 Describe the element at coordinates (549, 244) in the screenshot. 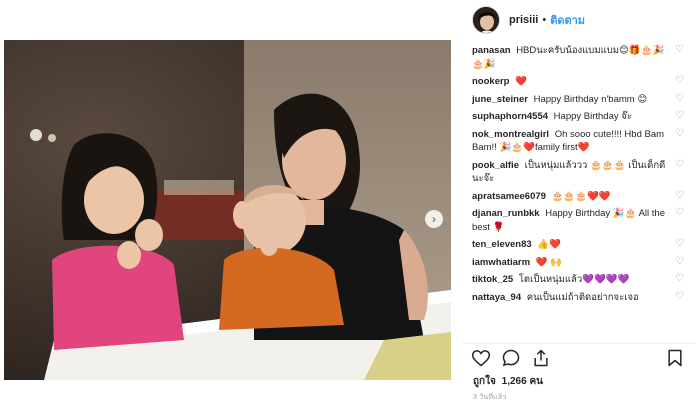

I see `comment-text: 👍❤️` at that location.